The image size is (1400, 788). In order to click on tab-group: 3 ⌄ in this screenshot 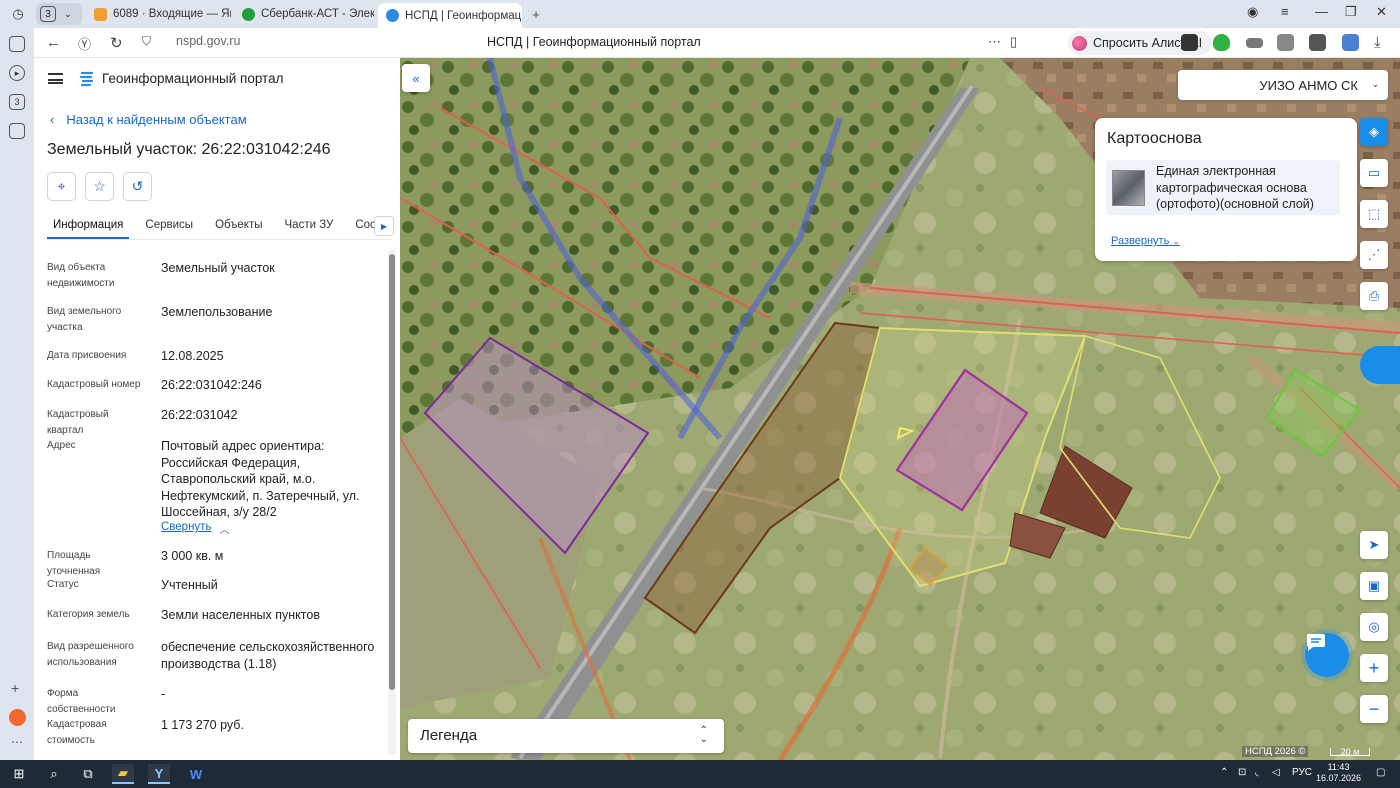, I will do `click(59, 14)`.